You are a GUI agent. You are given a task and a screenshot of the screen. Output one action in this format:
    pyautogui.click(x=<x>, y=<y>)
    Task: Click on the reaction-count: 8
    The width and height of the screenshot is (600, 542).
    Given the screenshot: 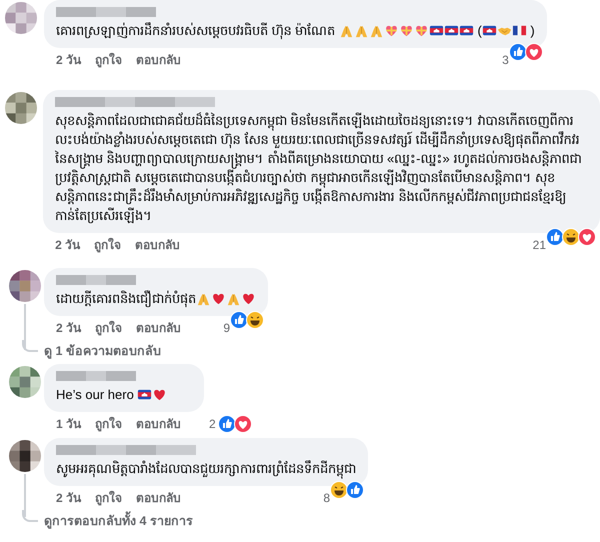 What is the action you would take?
    pyautogui.click(x=326, y=497)
    